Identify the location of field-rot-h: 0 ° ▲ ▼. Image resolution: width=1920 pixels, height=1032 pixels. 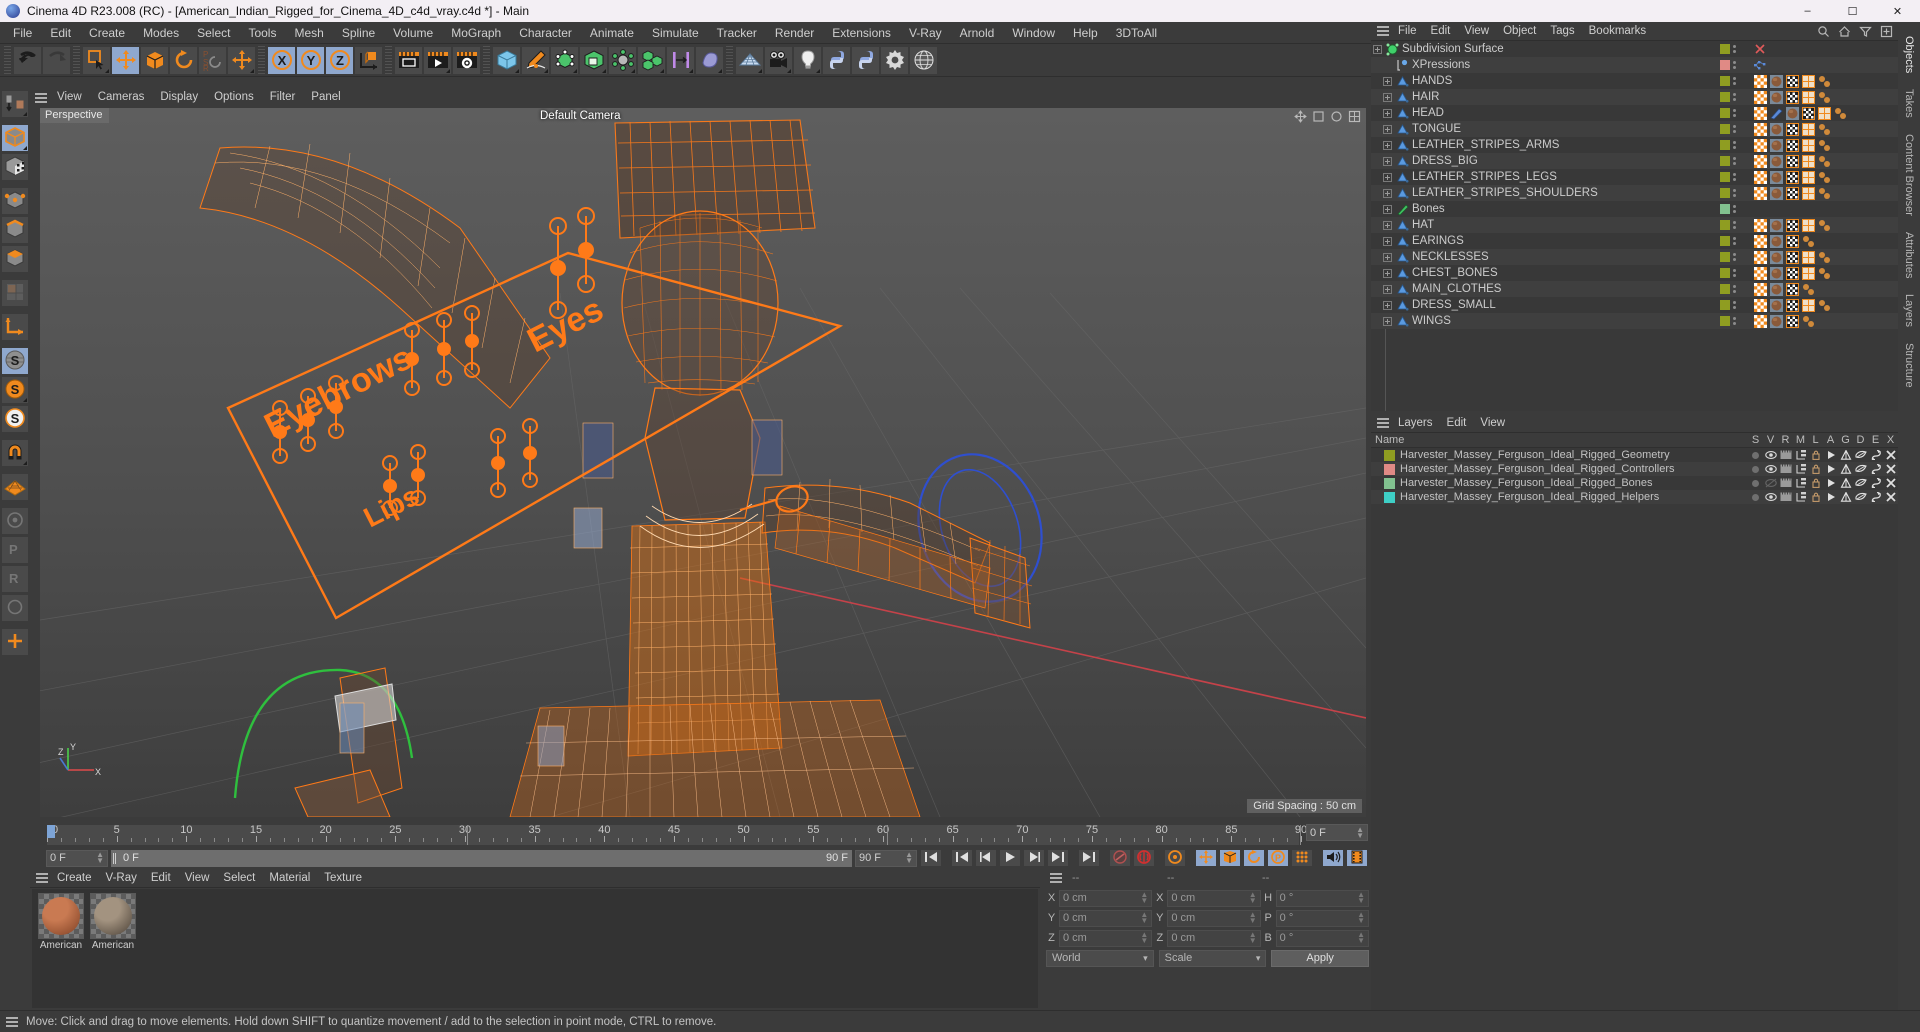
(1322, 898).